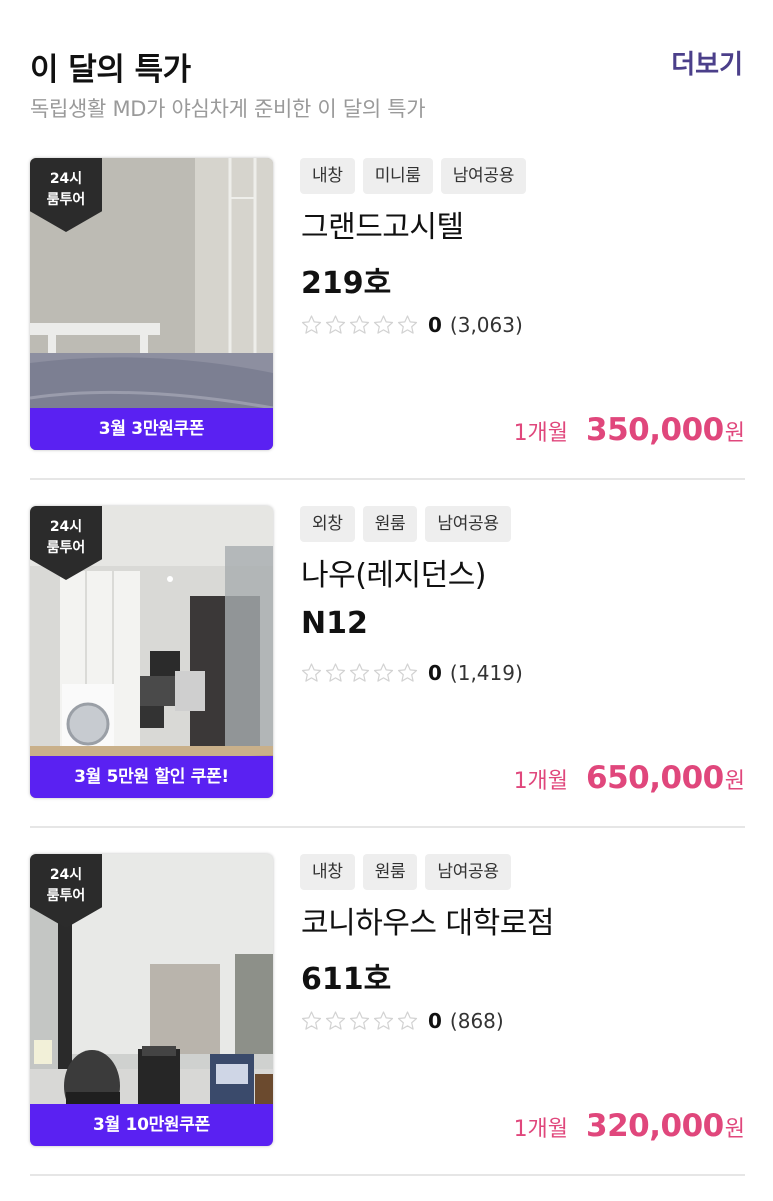 The image size is (773, 1201). I want to click on rating-row: 0 (1,419), so click(411, 673).